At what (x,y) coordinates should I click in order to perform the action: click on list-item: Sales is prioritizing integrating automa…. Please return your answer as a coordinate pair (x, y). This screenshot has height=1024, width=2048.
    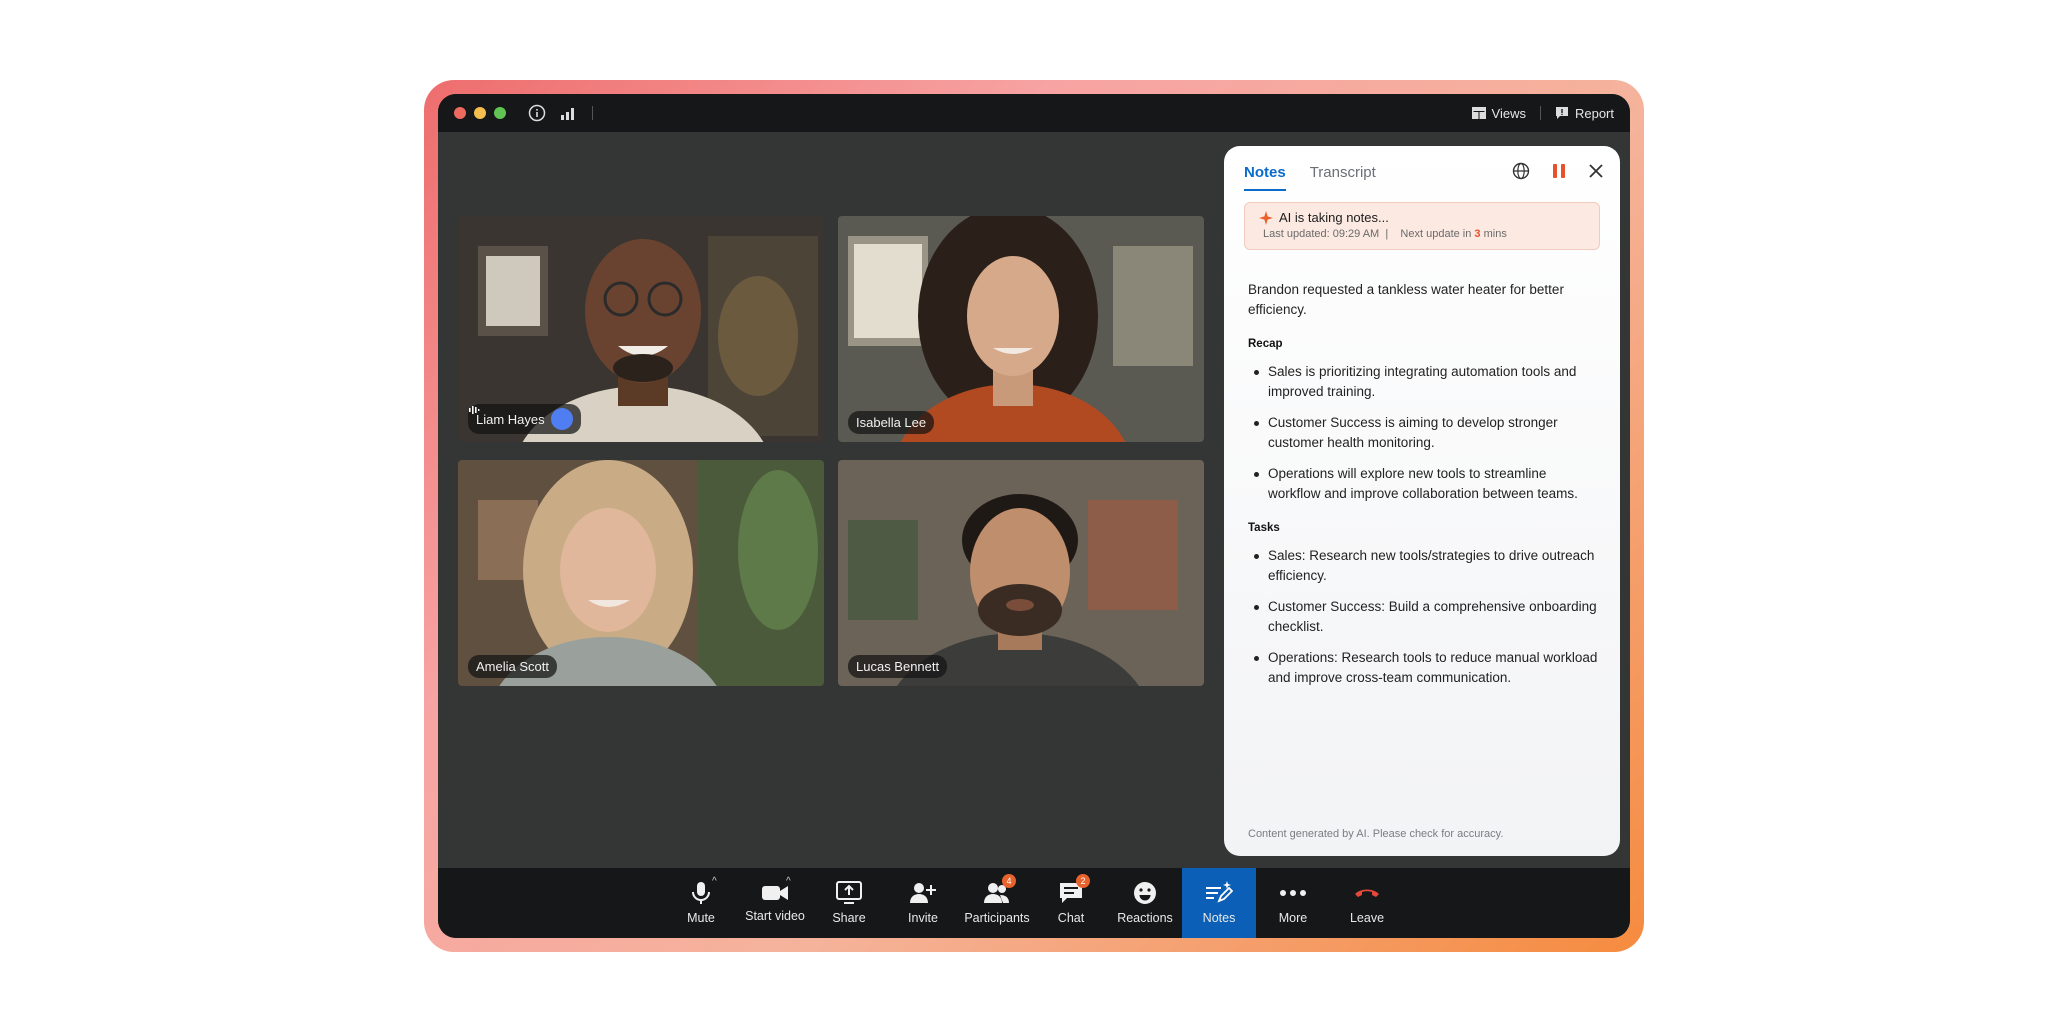
    Looking at the image, I should click on (1423, 382).